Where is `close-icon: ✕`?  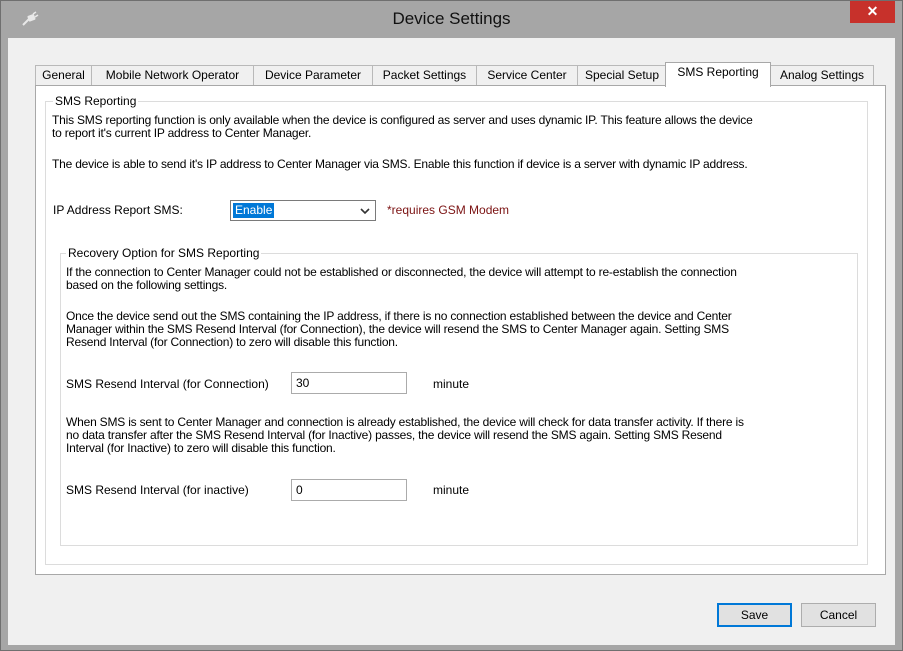 close-icon: ✕ is located at coordinates (872, 11).